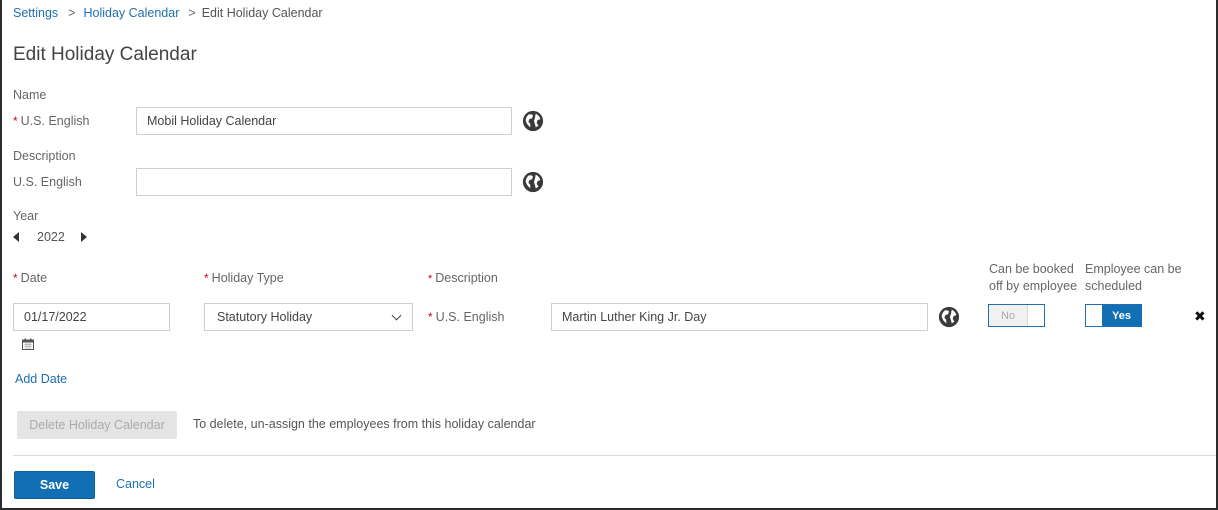  What do you see at coordinates (44, 156) in the screenshot?
I see `description-section-label: Description` at bounding box center [44, 156].